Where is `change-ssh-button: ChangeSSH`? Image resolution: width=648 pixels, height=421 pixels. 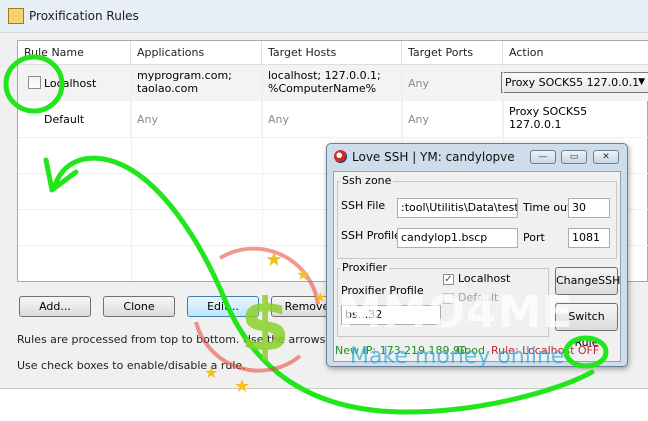 change-ssh-button: ChangeSSH is located at coordinates (587, 281).